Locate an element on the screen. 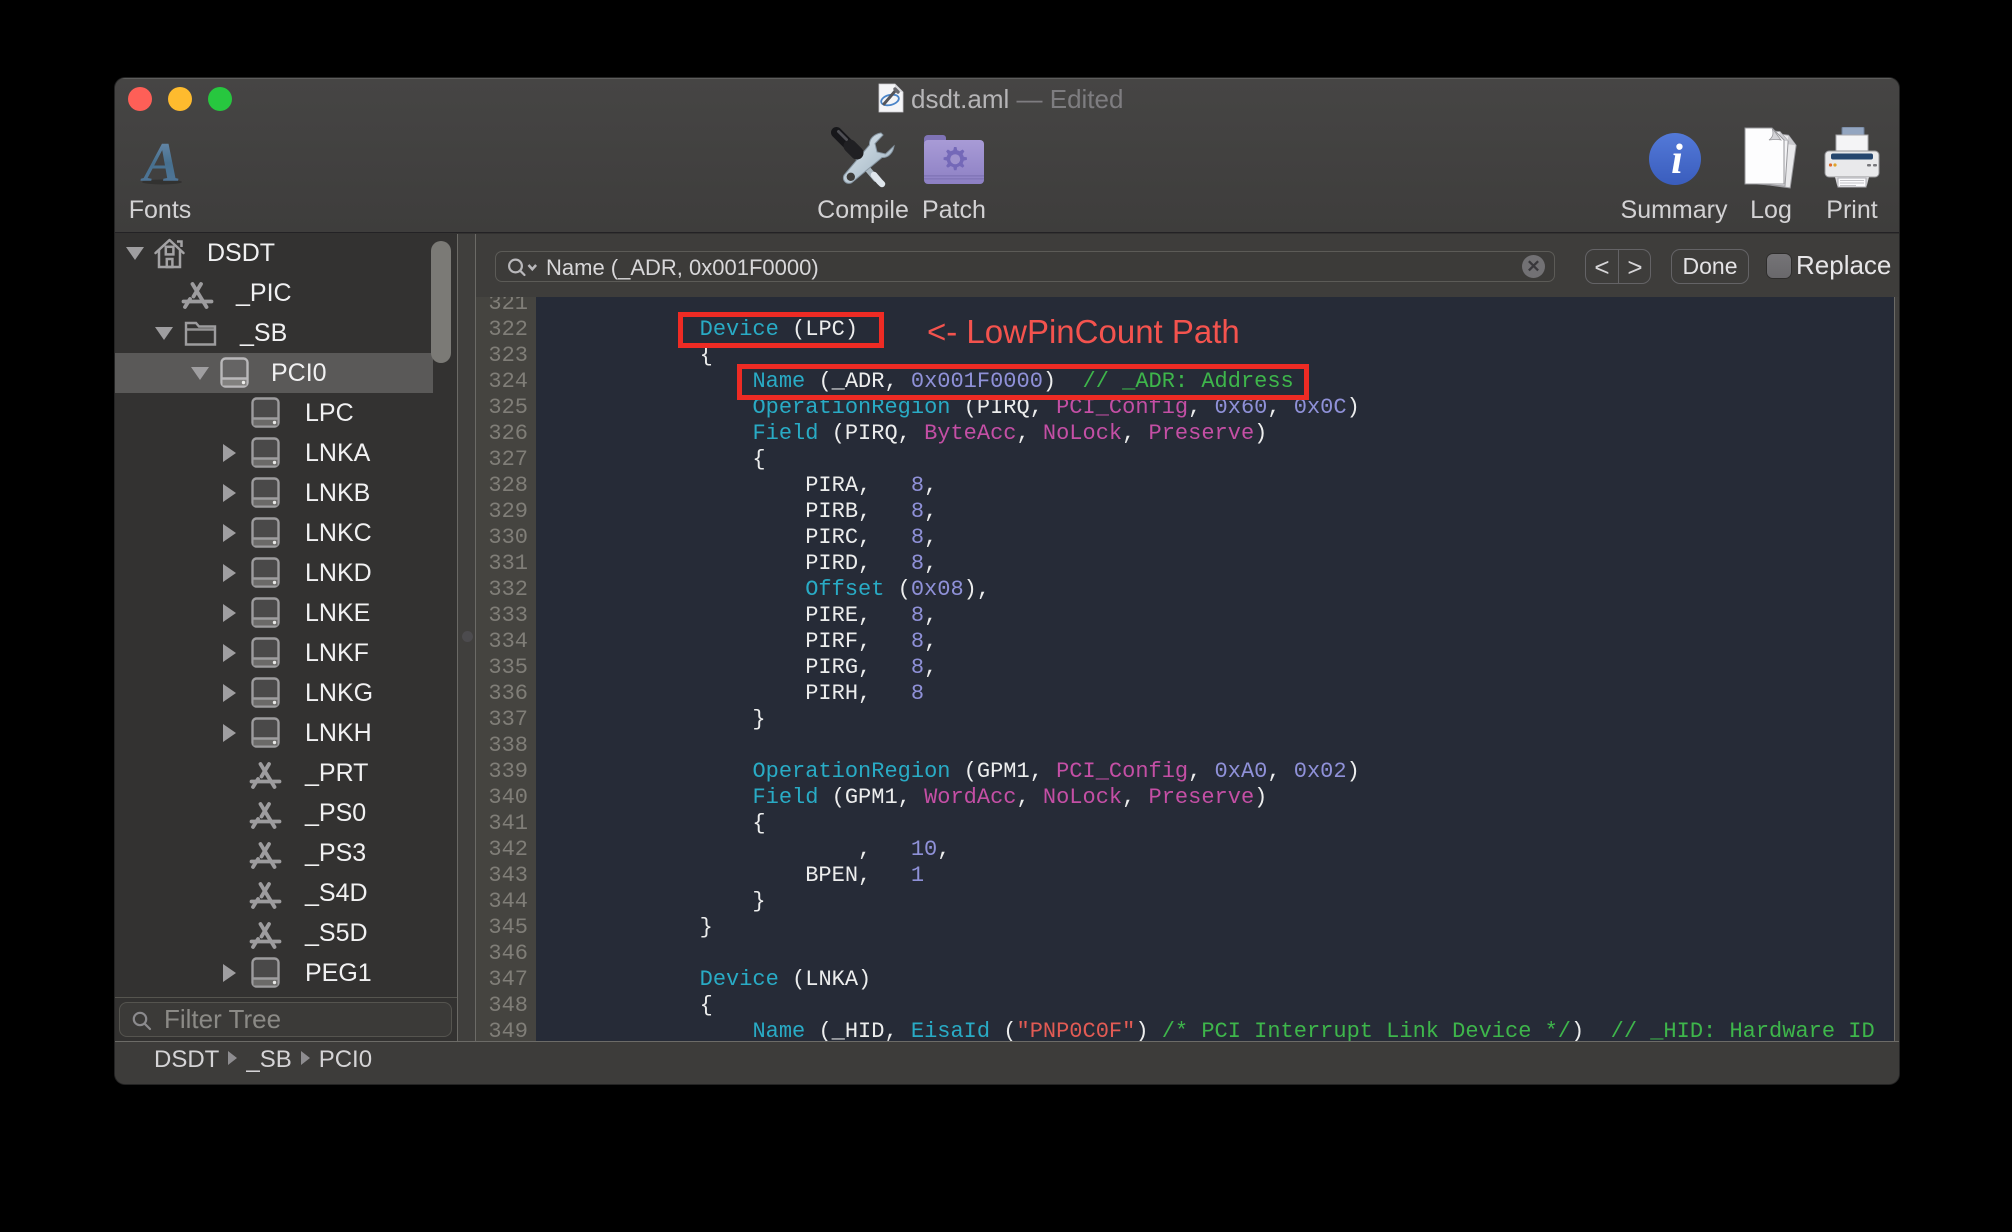  svg-text: i is located at coordinates (1677, 160).